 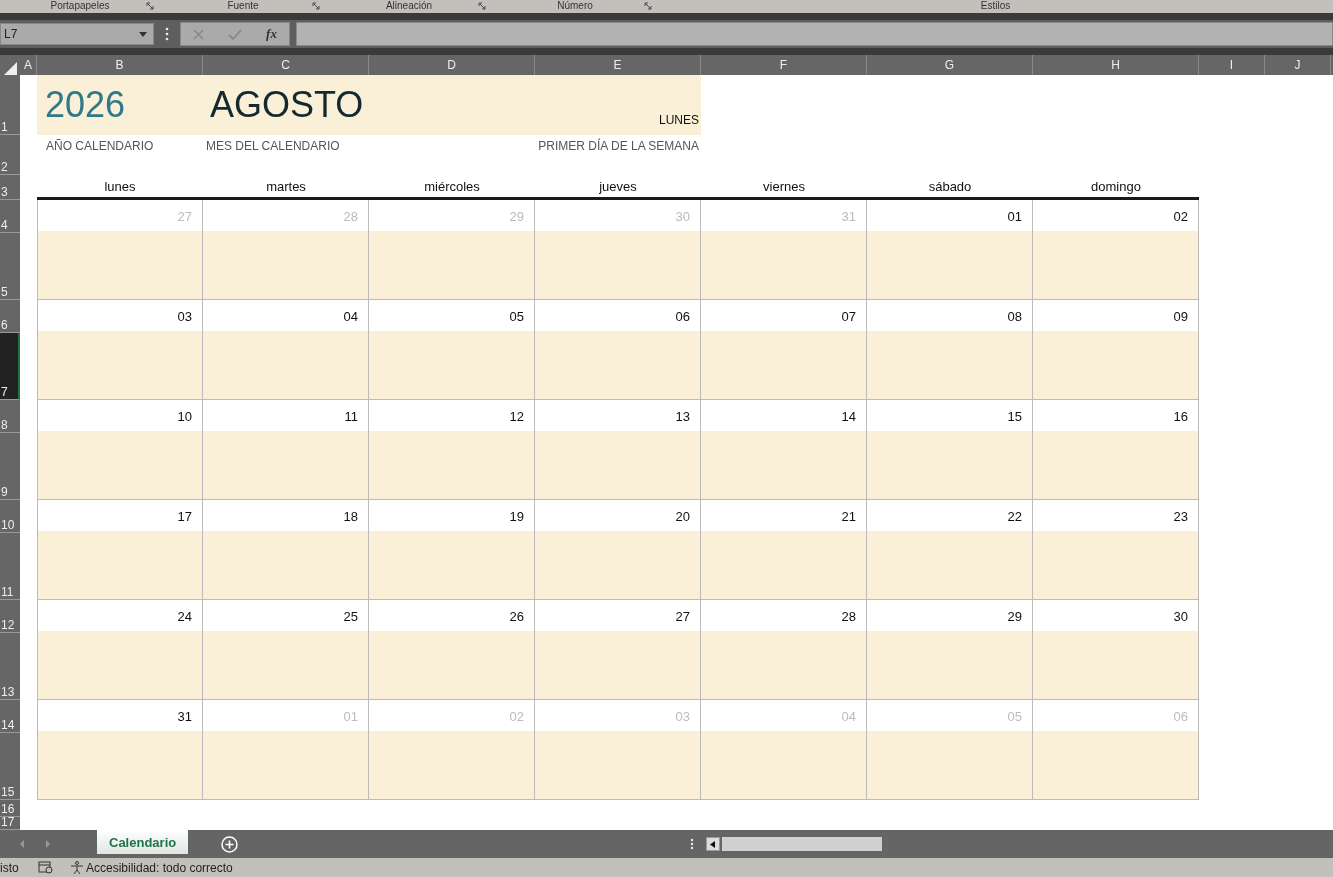 What do you see at coordinates (712, 844) in the screenshot?
I see `scroll-left-button` at bounding box center [712, 844].